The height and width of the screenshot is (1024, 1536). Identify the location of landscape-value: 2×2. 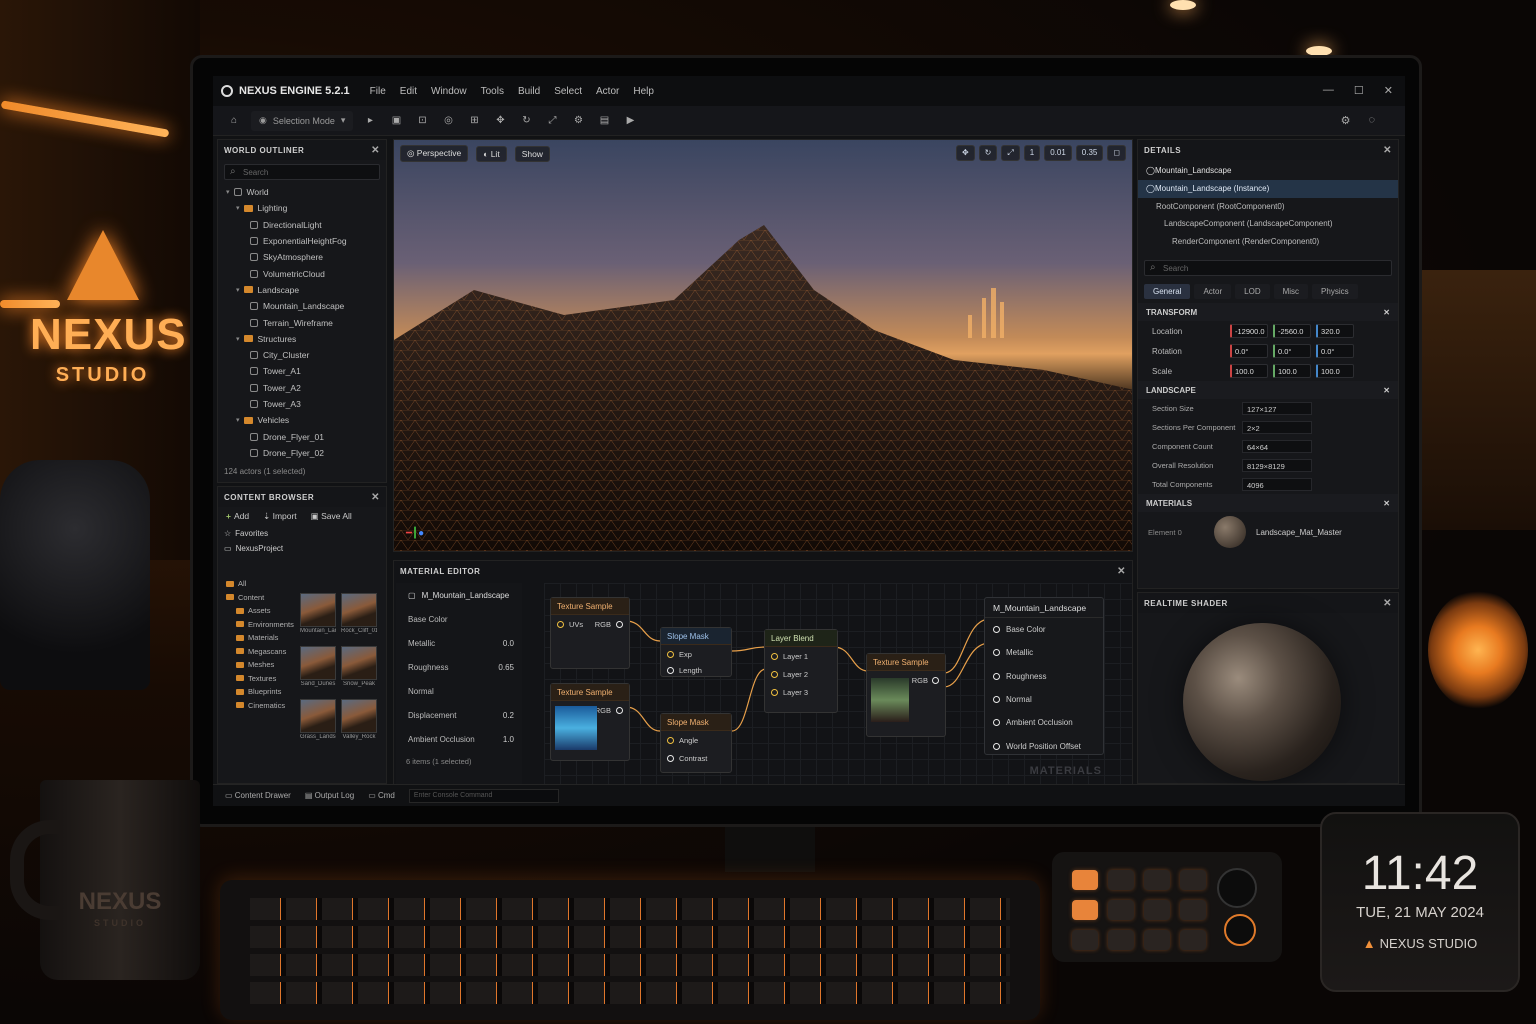
(1277, 427).